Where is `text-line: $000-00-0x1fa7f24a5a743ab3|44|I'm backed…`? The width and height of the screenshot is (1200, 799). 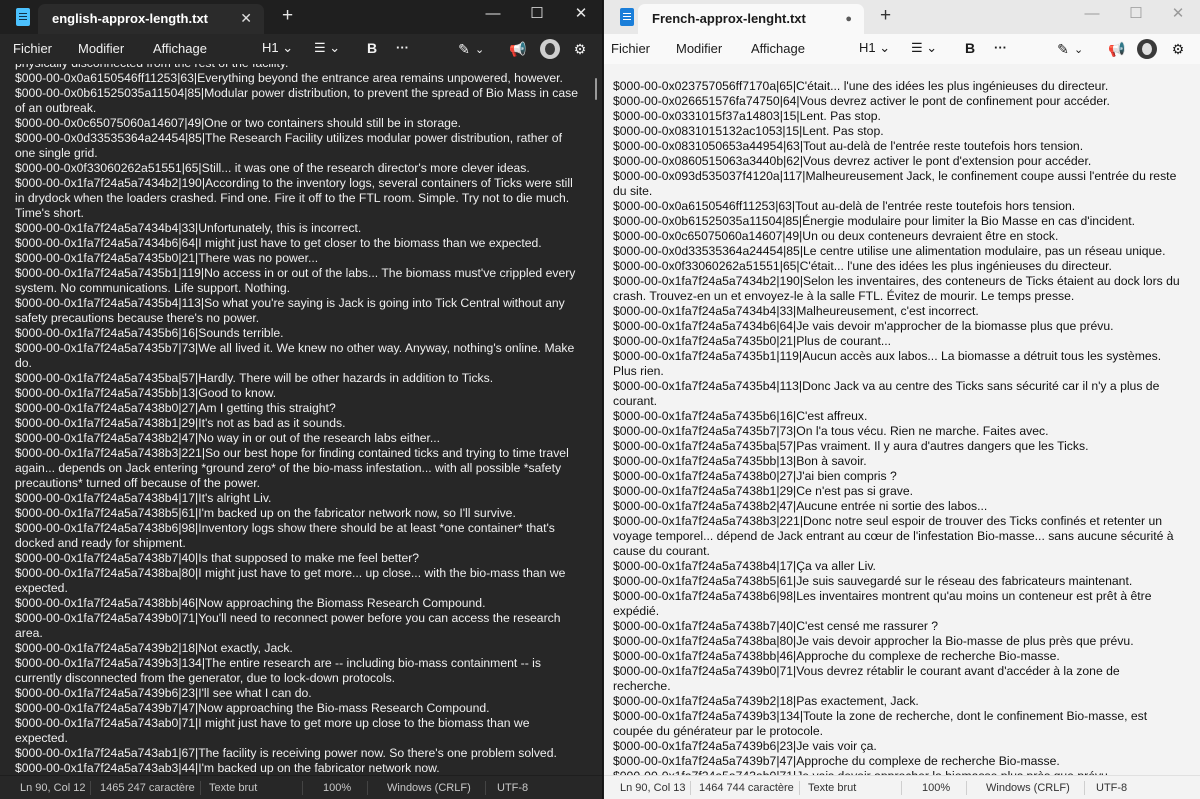 text-line: $000-00-0x1fa7f24a5a743ab3|44|I'm backed… is located at coordinates (227, 768).